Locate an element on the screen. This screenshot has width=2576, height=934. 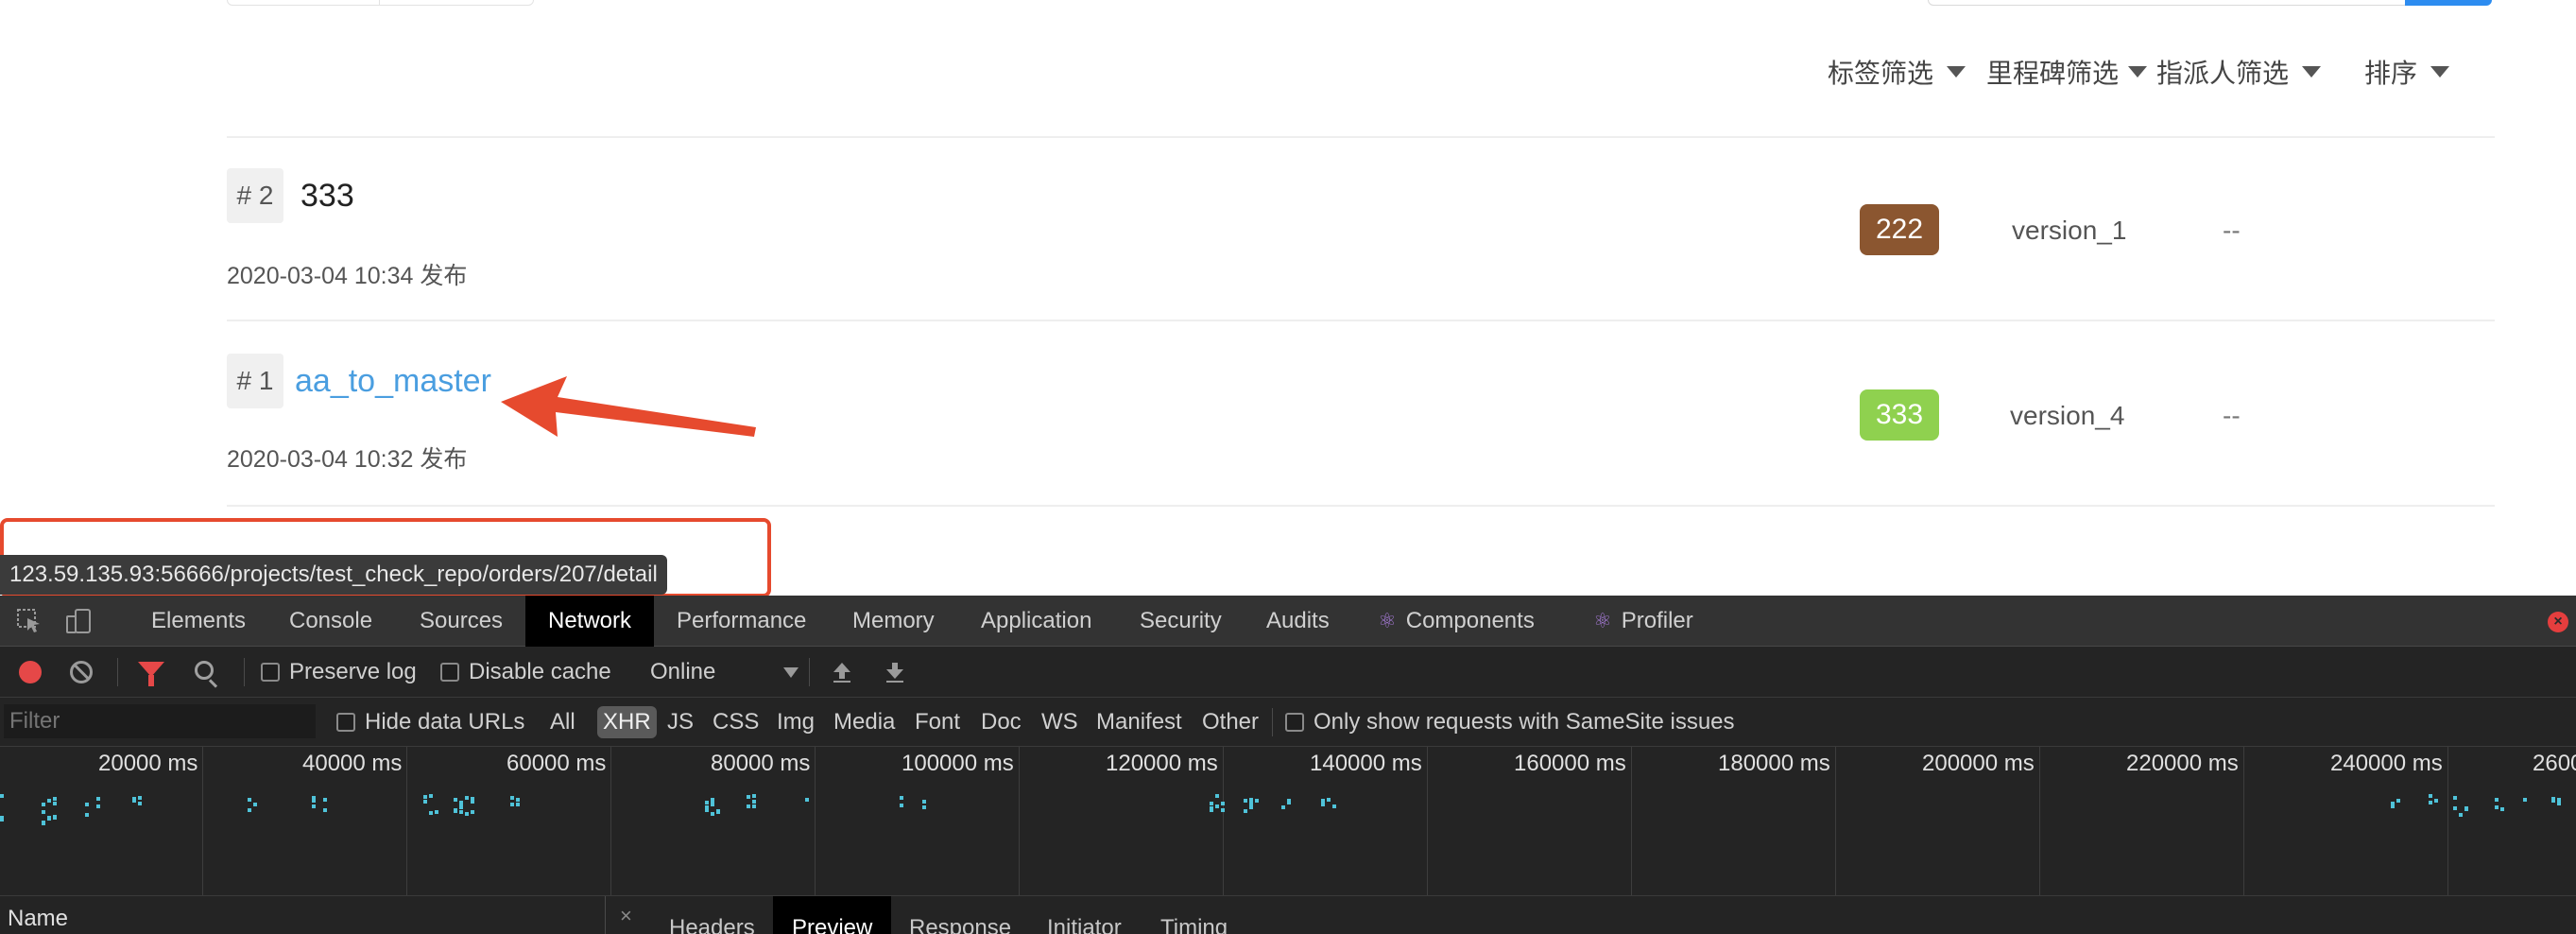
type-filter-font: Font is located at coordinates (937, 722).